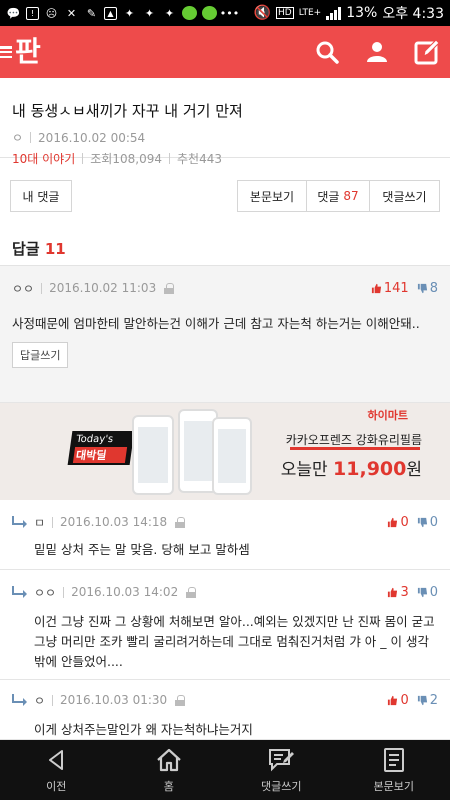  What do you see at coordinates (427, 52) in the screenshot?
I see `edit-icon` at bounding box center [427, 52].